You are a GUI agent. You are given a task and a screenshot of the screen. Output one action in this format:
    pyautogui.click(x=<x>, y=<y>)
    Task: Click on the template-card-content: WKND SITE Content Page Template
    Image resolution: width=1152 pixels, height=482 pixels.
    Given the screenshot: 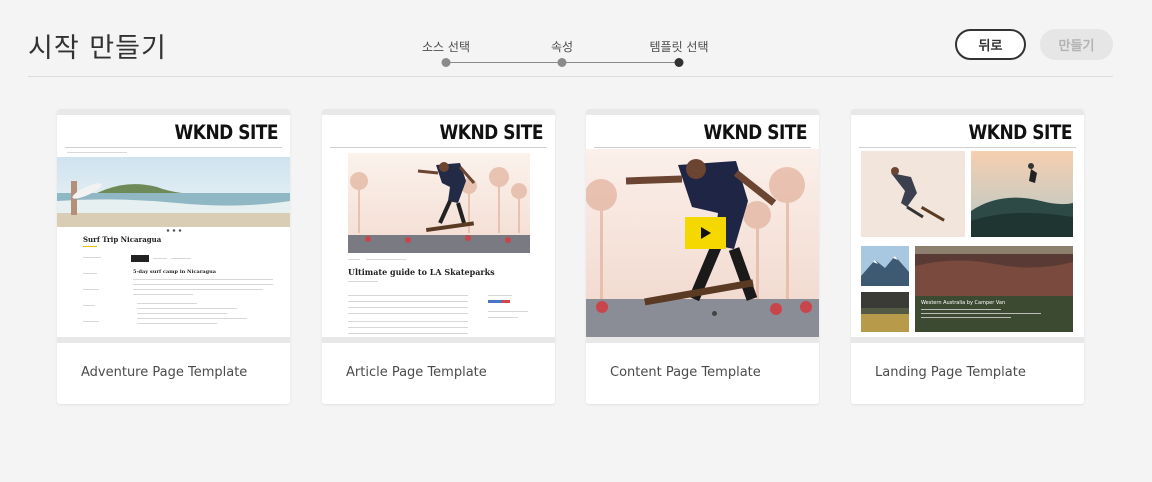 What is the action you would take?
    pyautogui.click(x=702, y=256)
    